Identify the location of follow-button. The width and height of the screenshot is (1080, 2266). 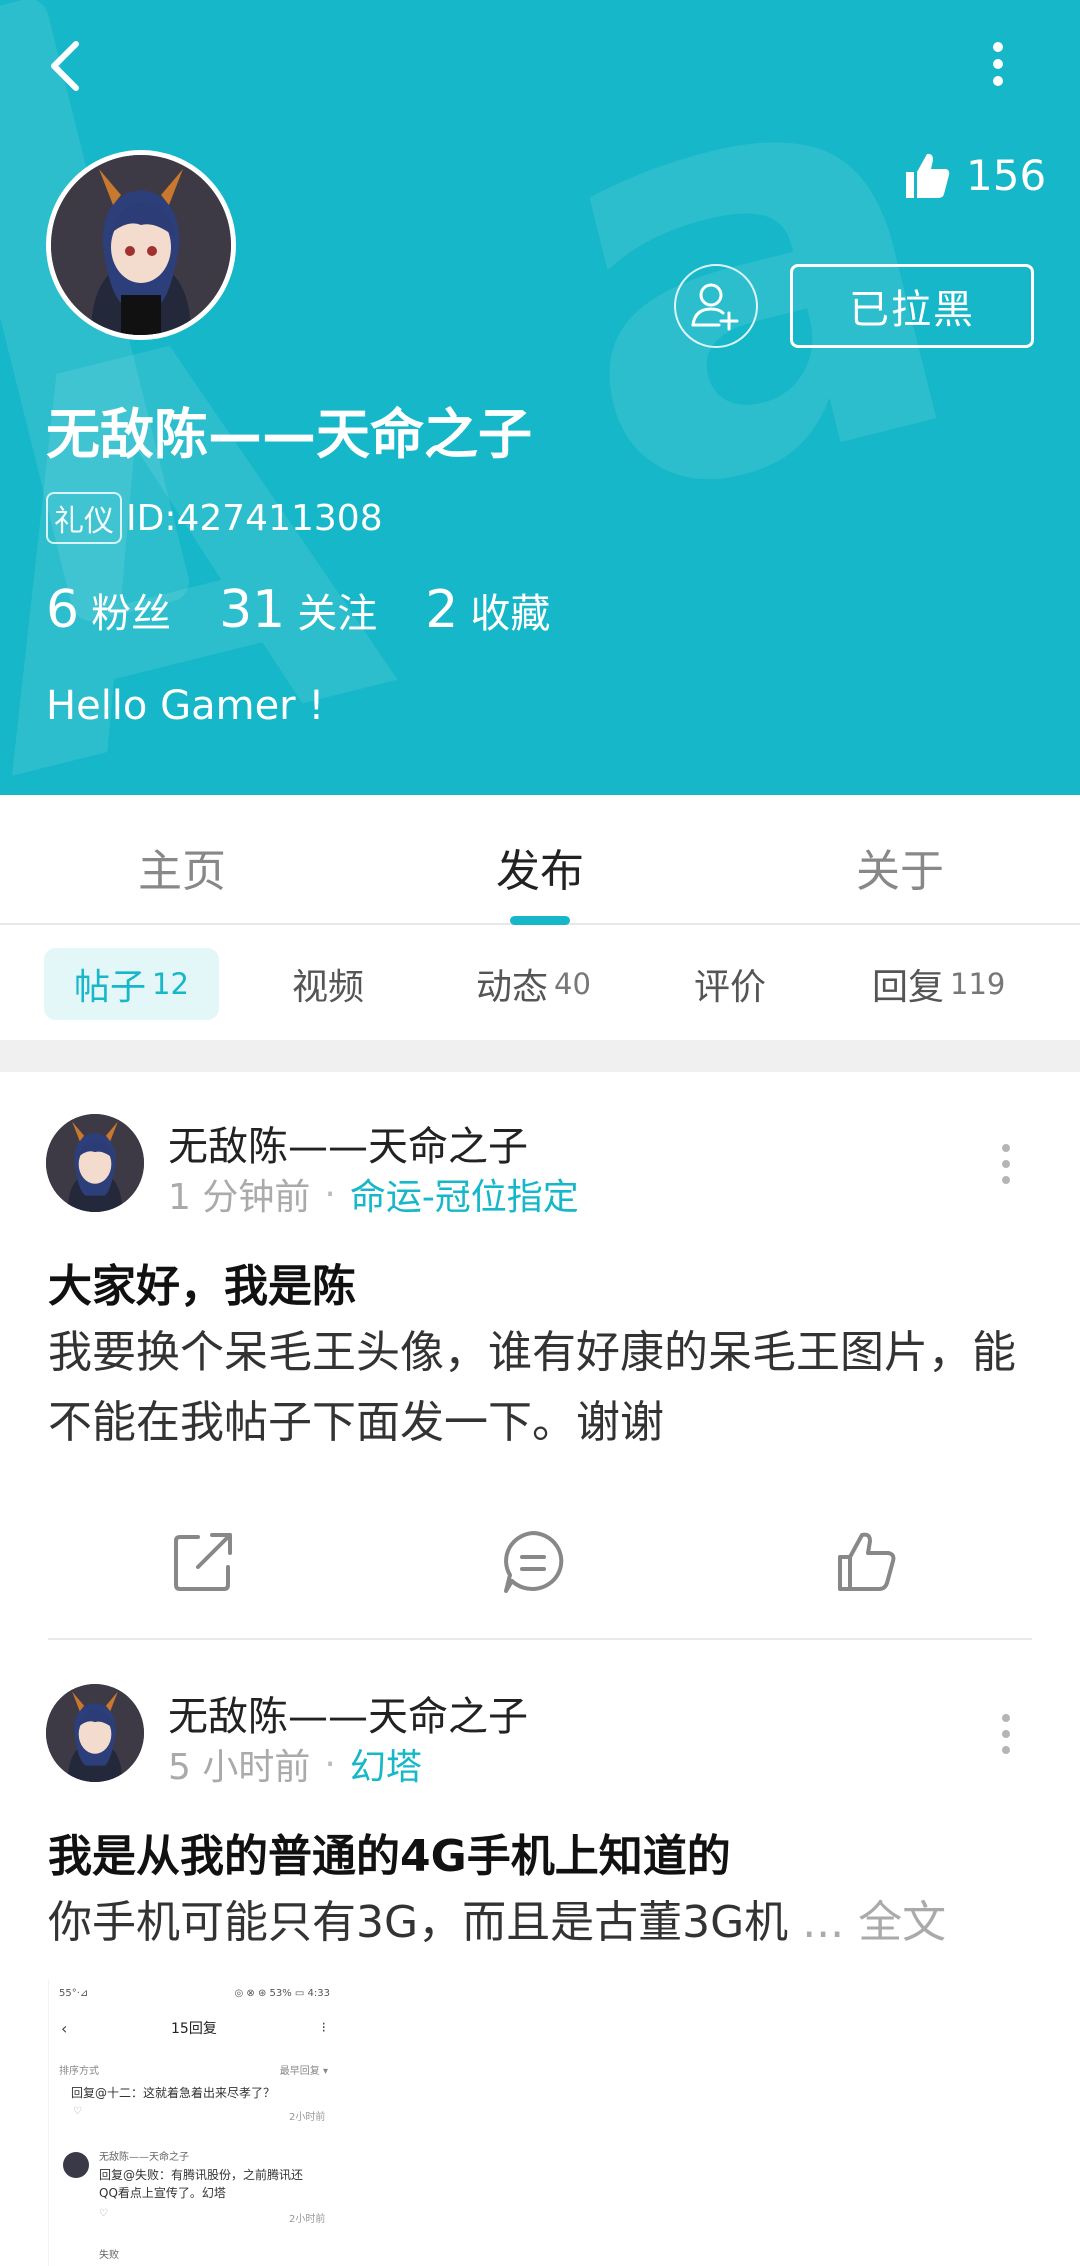
(716, 306).